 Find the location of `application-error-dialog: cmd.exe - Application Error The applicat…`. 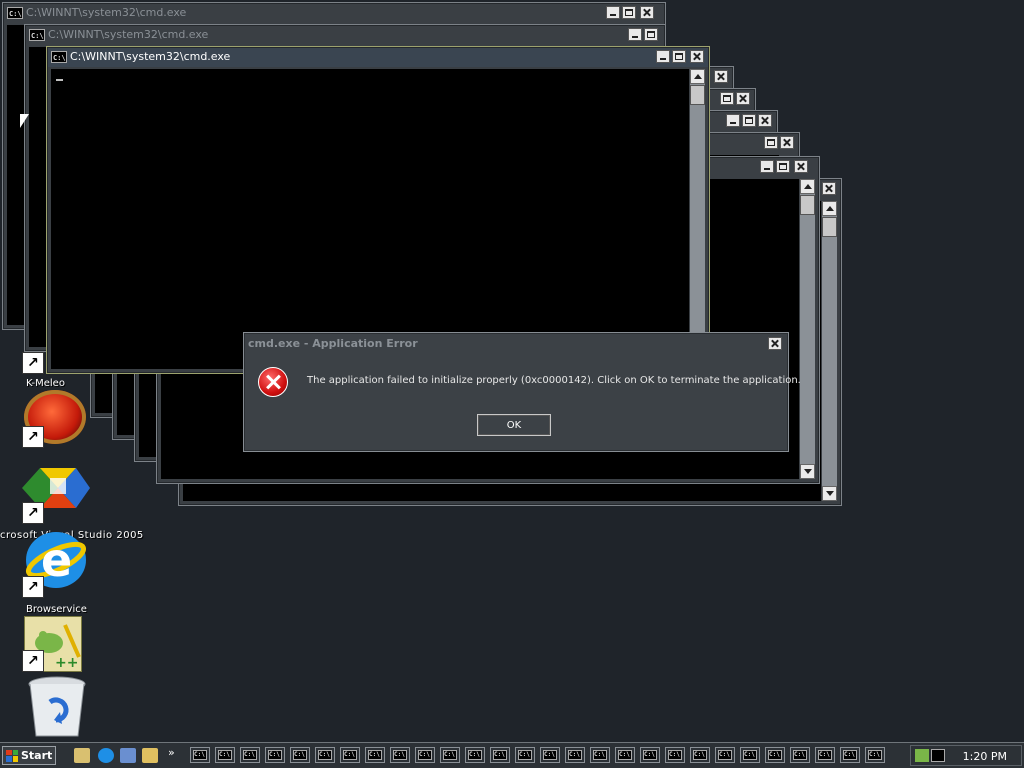

application-error-dialog: cmd.exe - Application Error The applicat… is located at coordinates (522, 392).